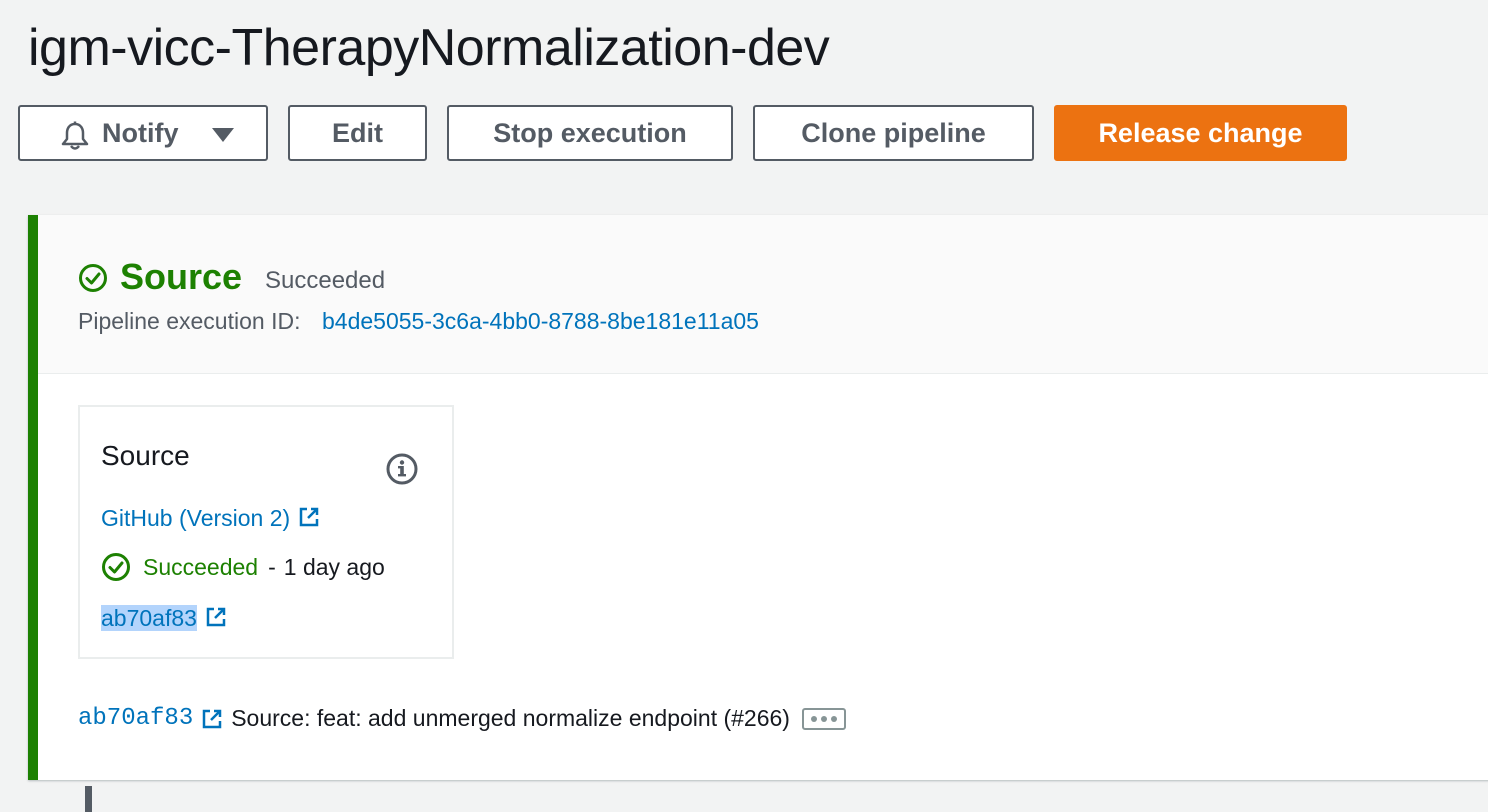 This screenshot has height=812, width=1488. Describe the element at coordinates (590, 133) in the screenshot. I see `stop-execution-button: Stop execution` at that location.